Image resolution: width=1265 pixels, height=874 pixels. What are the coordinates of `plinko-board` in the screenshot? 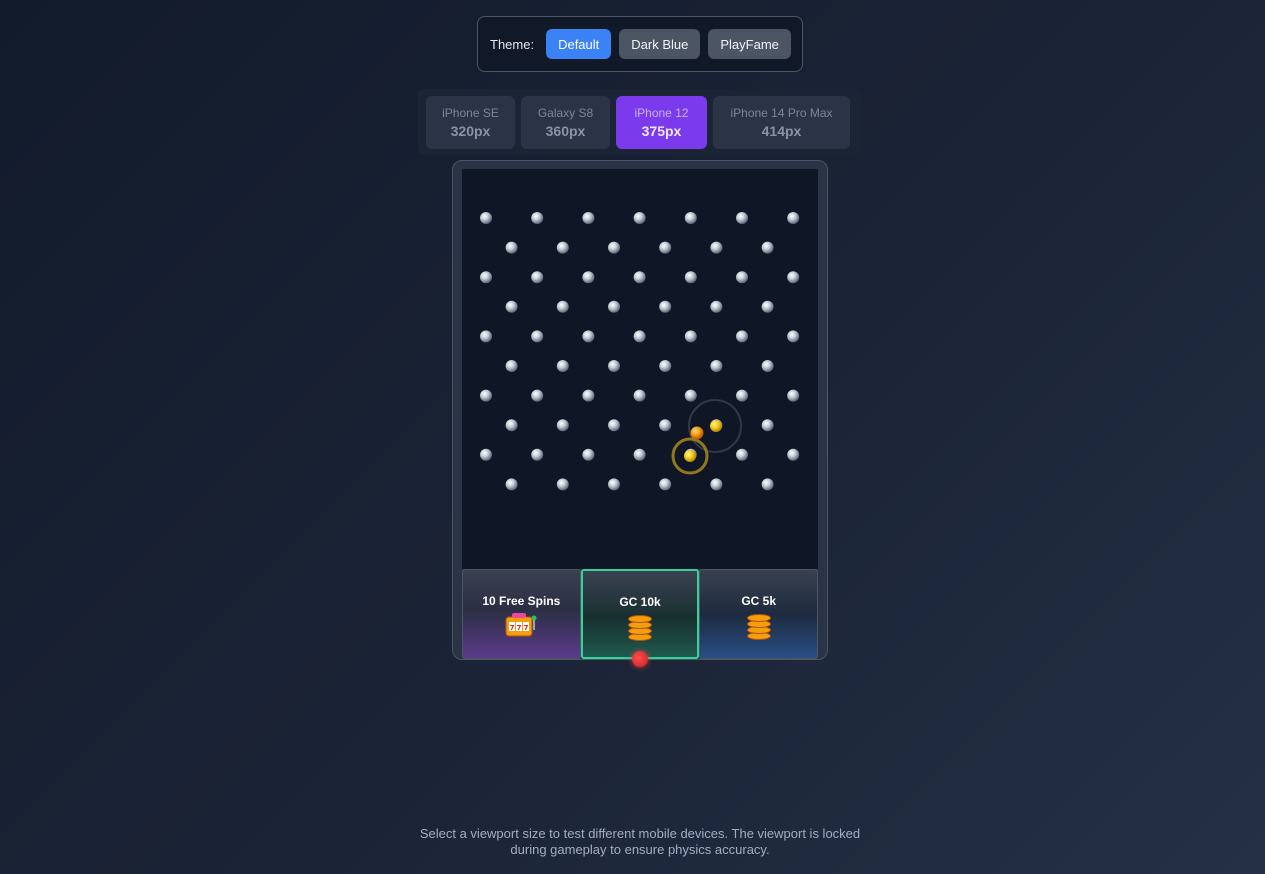 It's located at (640, 369).